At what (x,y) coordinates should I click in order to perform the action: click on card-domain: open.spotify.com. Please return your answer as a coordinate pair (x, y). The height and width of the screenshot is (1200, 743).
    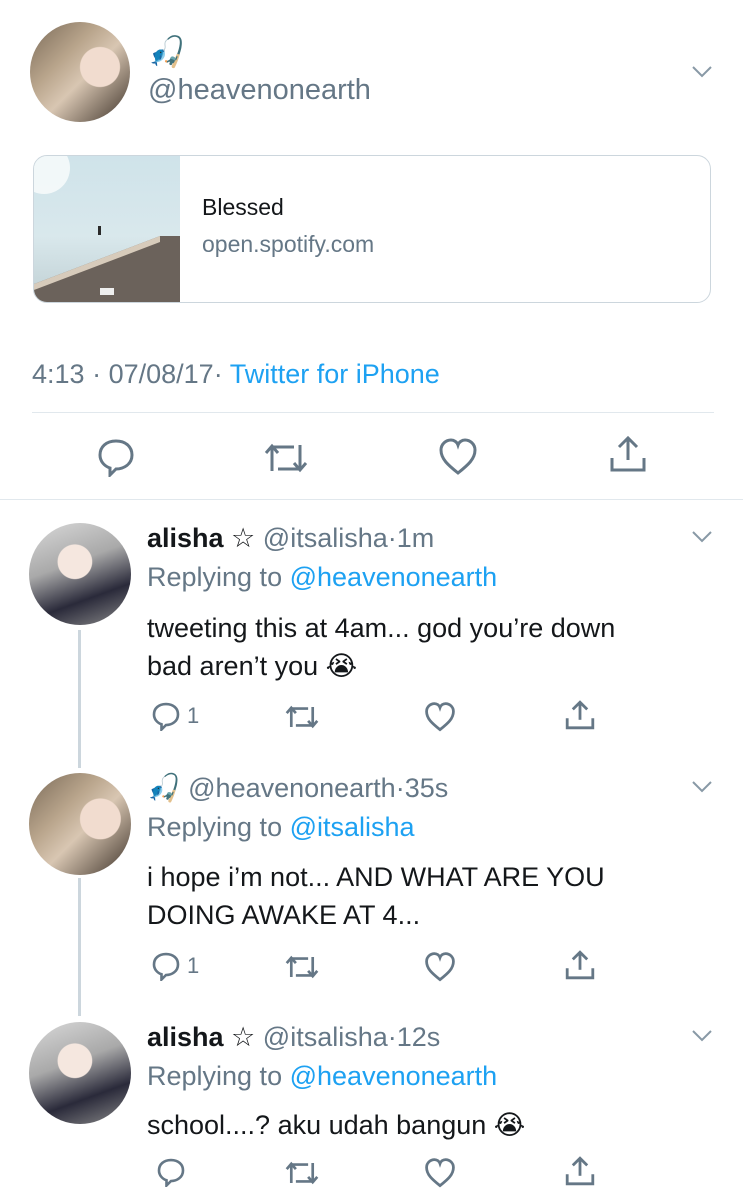
    Looking at the image, I should click on (288, 244).